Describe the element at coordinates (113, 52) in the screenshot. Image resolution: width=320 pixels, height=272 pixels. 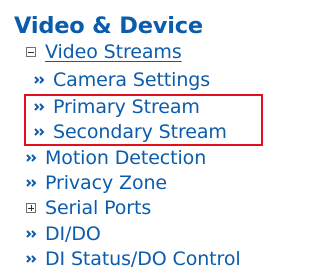
I see `menu-item-video-streams-label: Video Streams` at that location.